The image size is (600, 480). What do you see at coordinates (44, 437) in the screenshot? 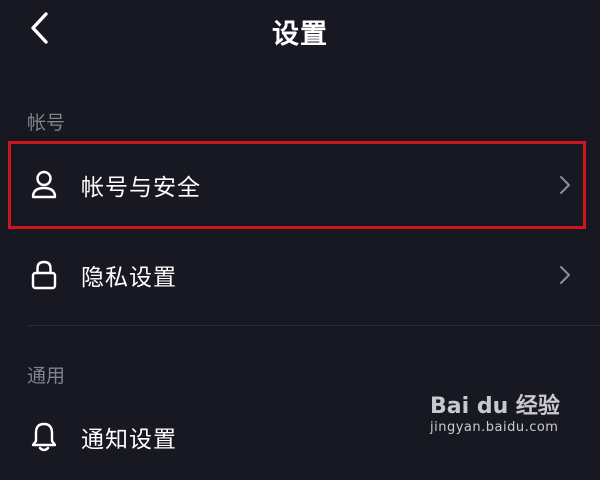
I see `bell-icon` at bounding box center [44, 437].